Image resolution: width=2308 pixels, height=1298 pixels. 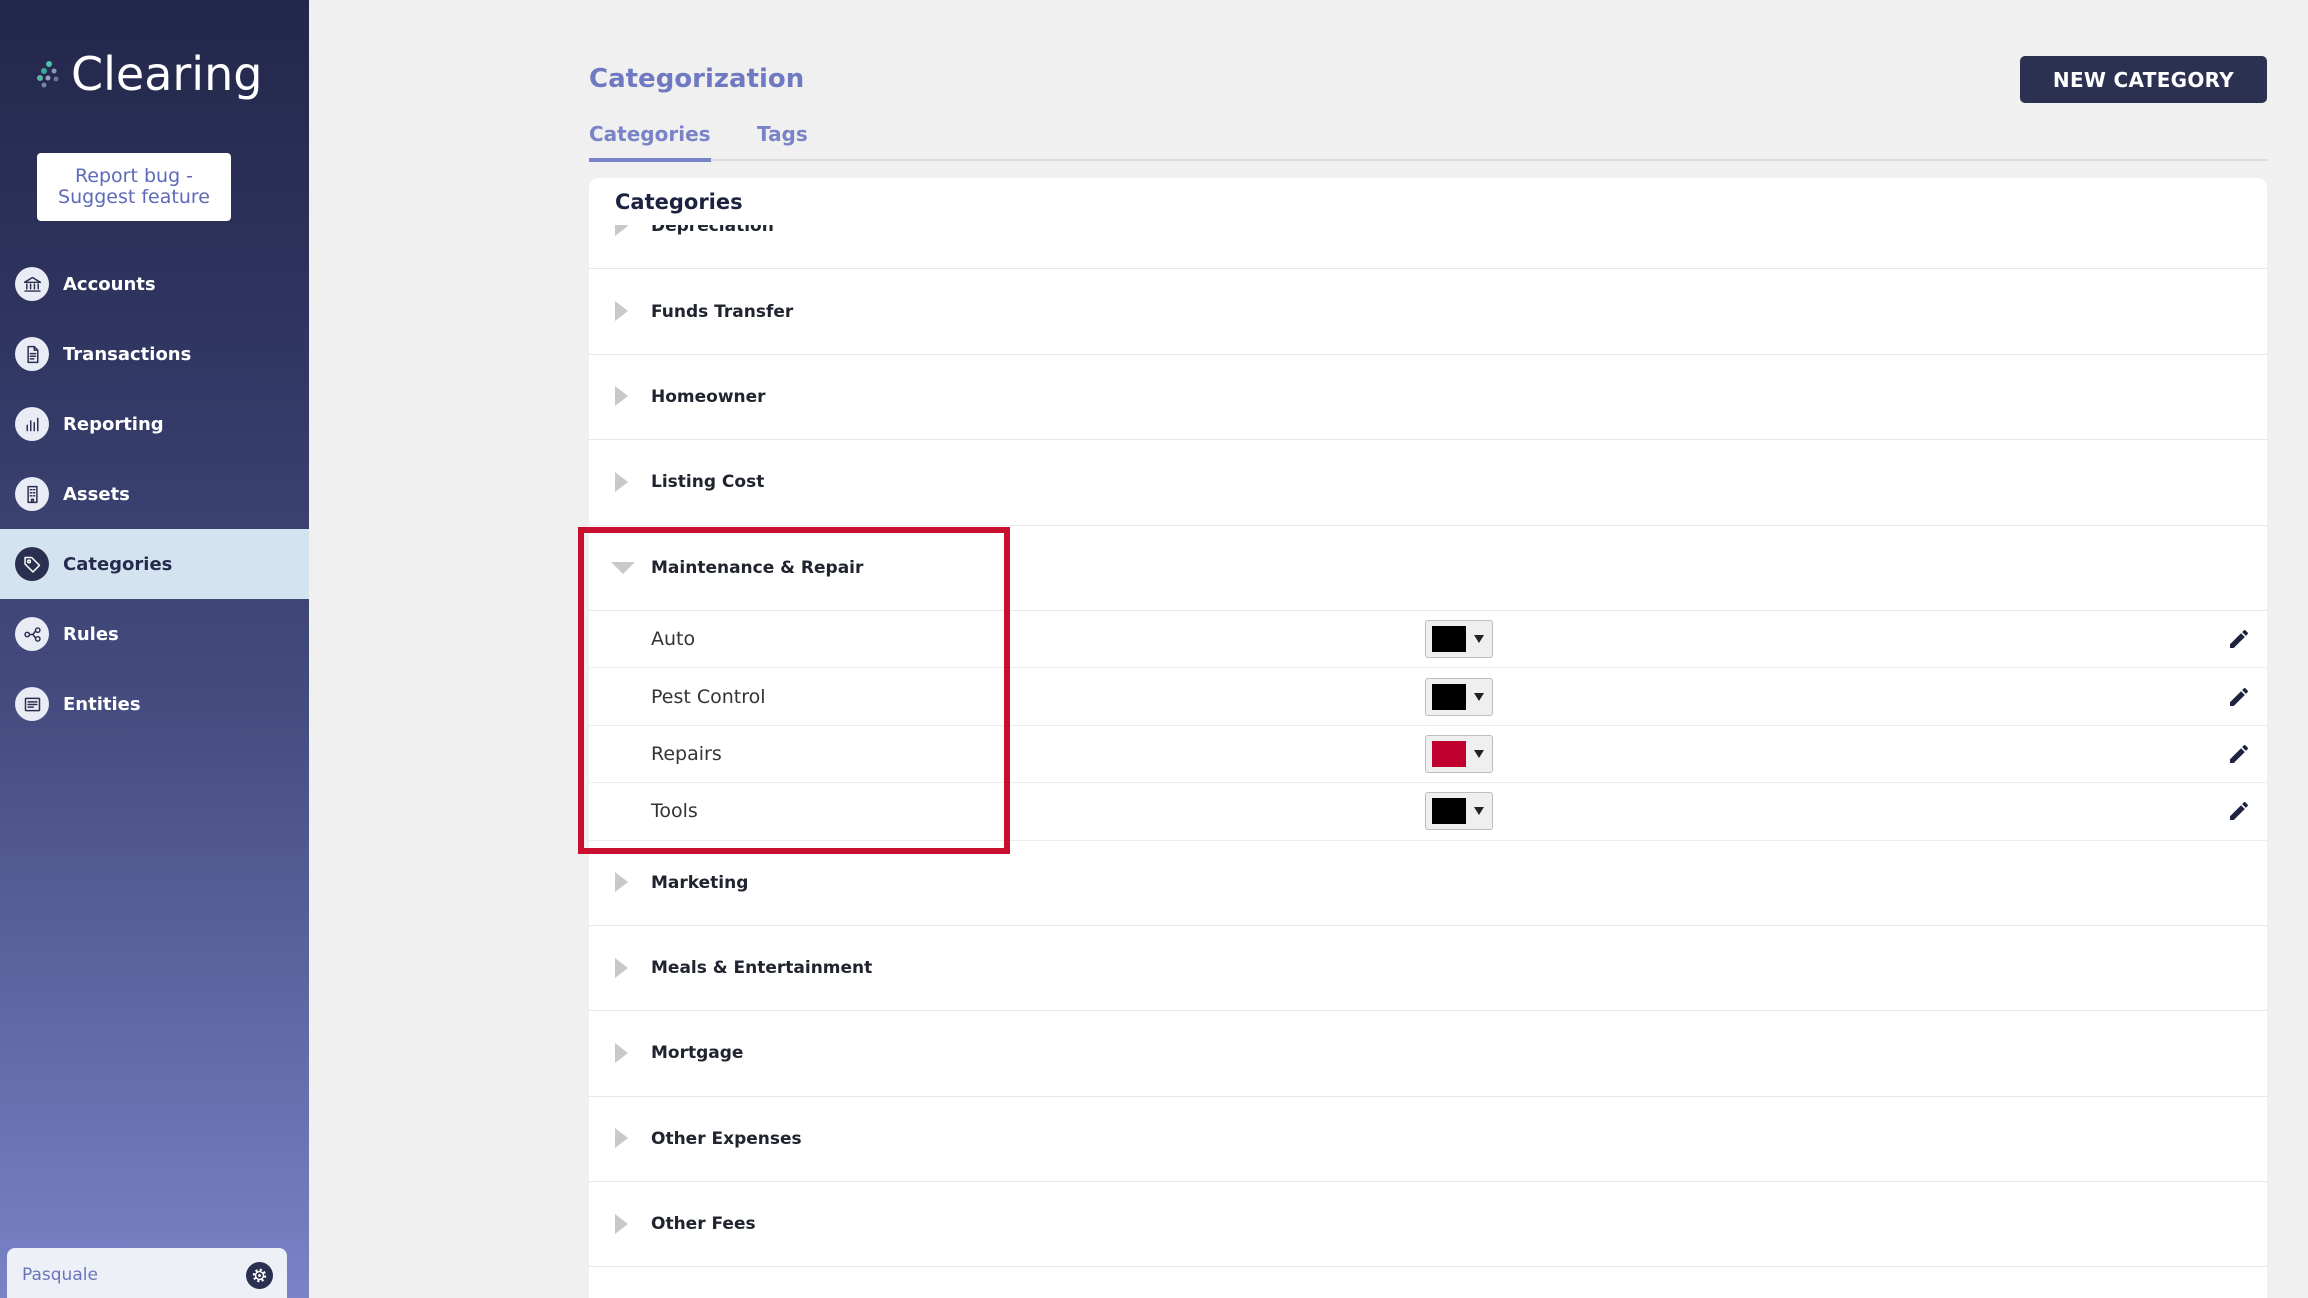 I want to click on sidebar-item-categories: Categories, so click(x=154, y=564).